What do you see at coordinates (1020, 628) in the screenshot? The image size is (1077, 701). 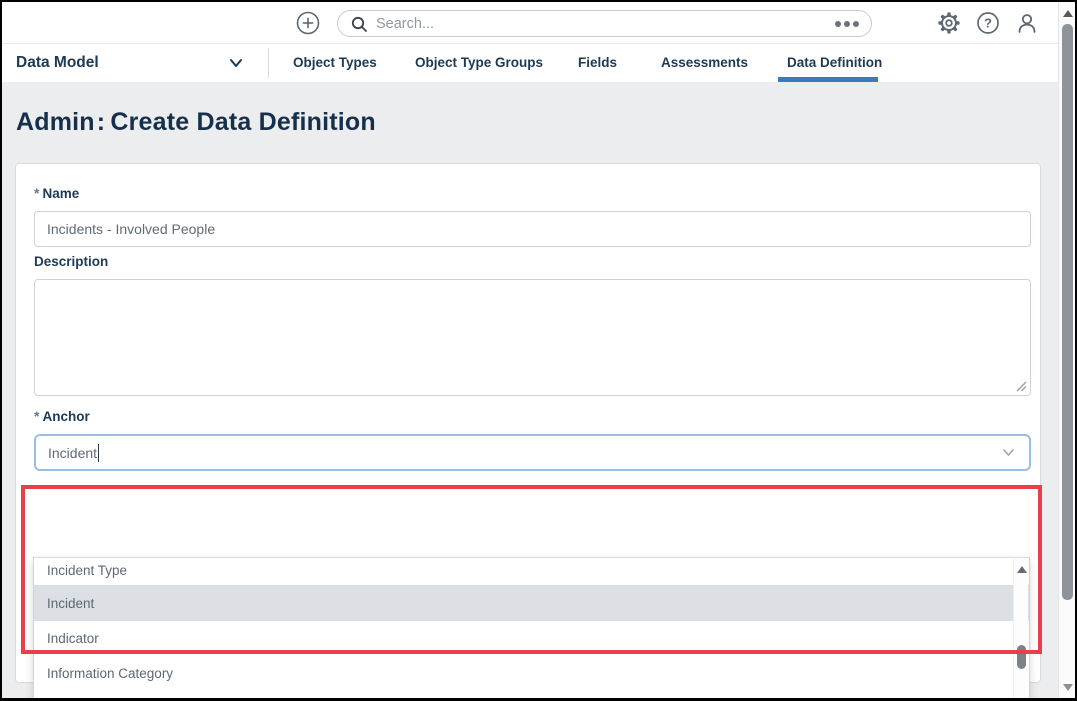 I see `dropdown-scrollbar` at bounding box center [1020, 628].